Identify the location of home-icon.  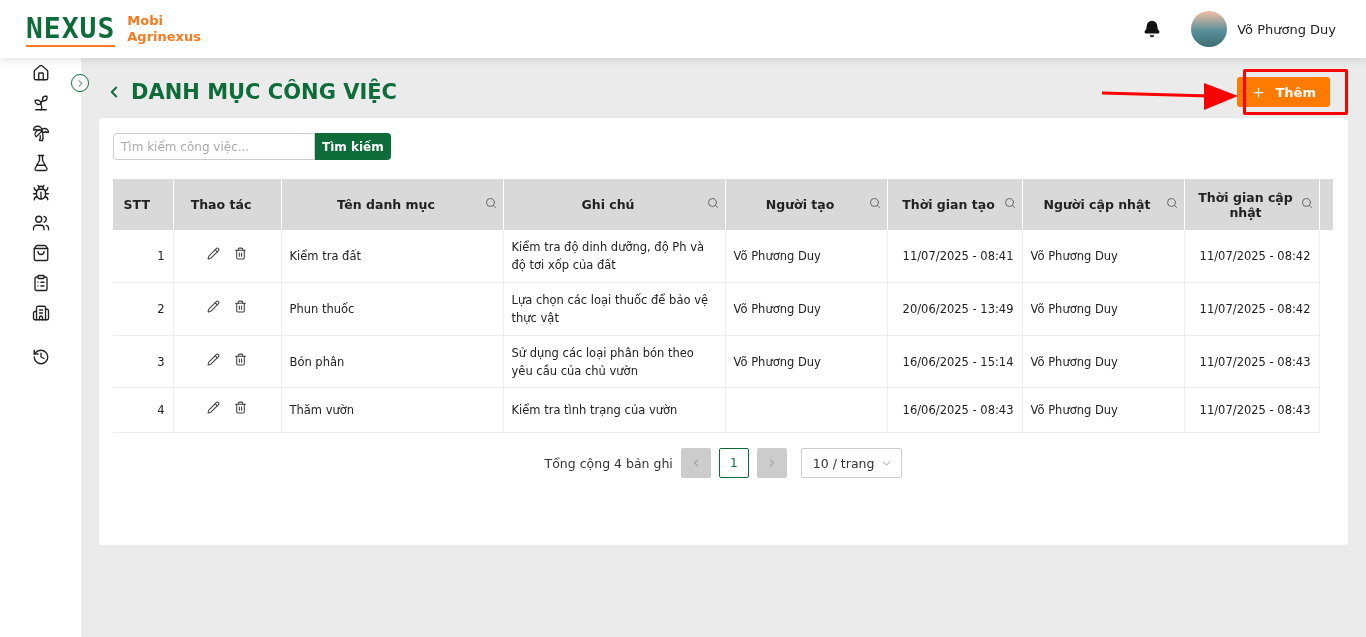
(40, 73).